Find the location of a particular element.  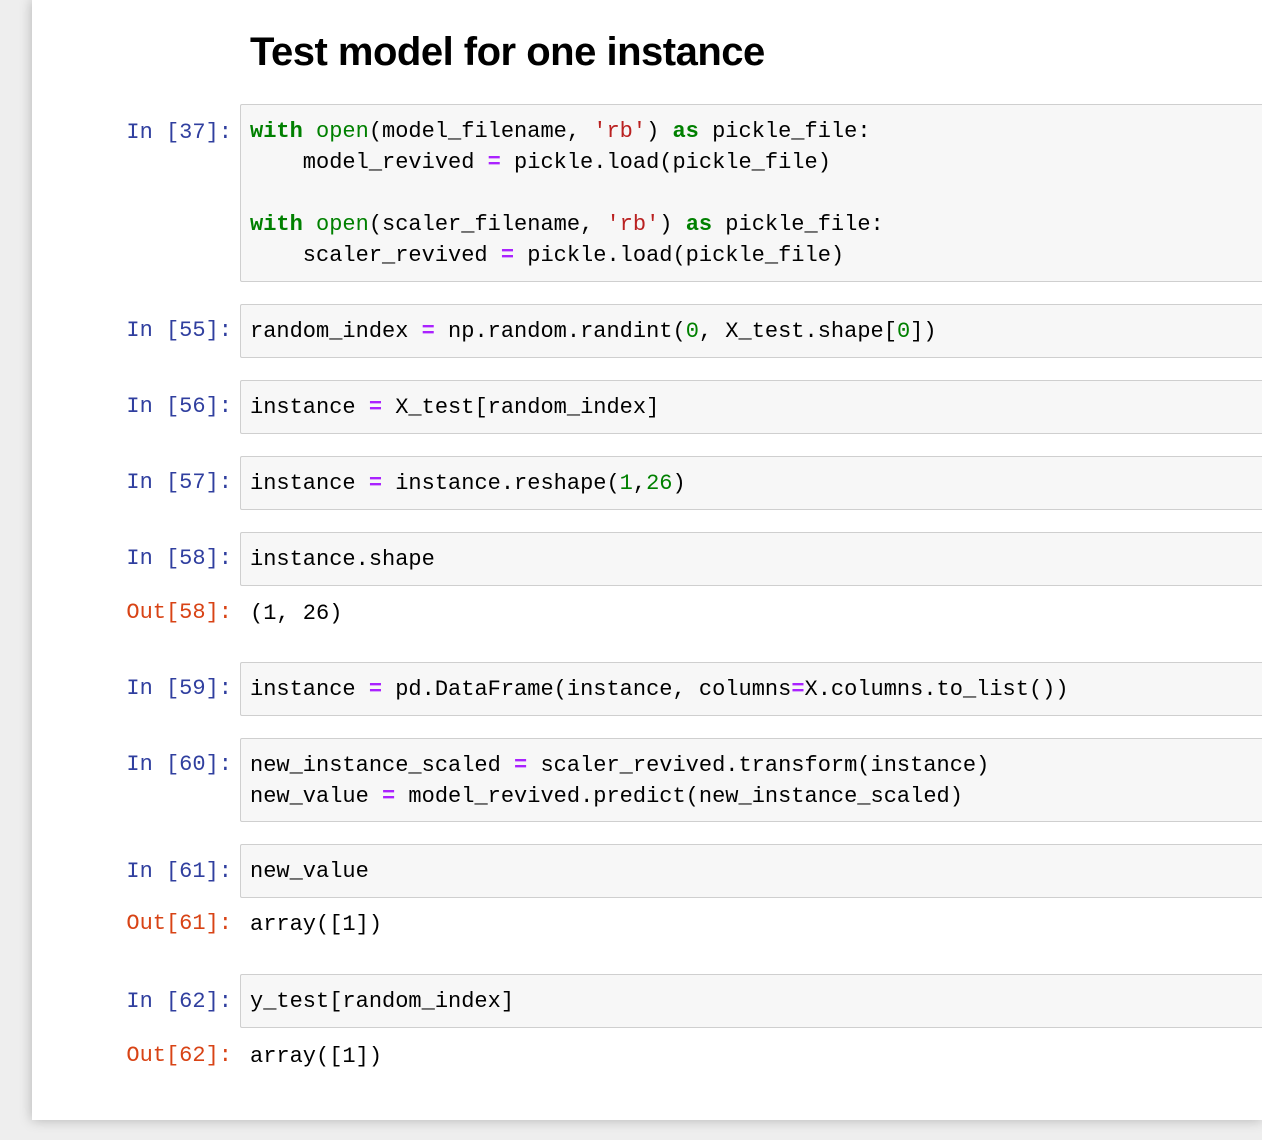

code-token: y_test[random_index] is located at coordinates (382, 1001).